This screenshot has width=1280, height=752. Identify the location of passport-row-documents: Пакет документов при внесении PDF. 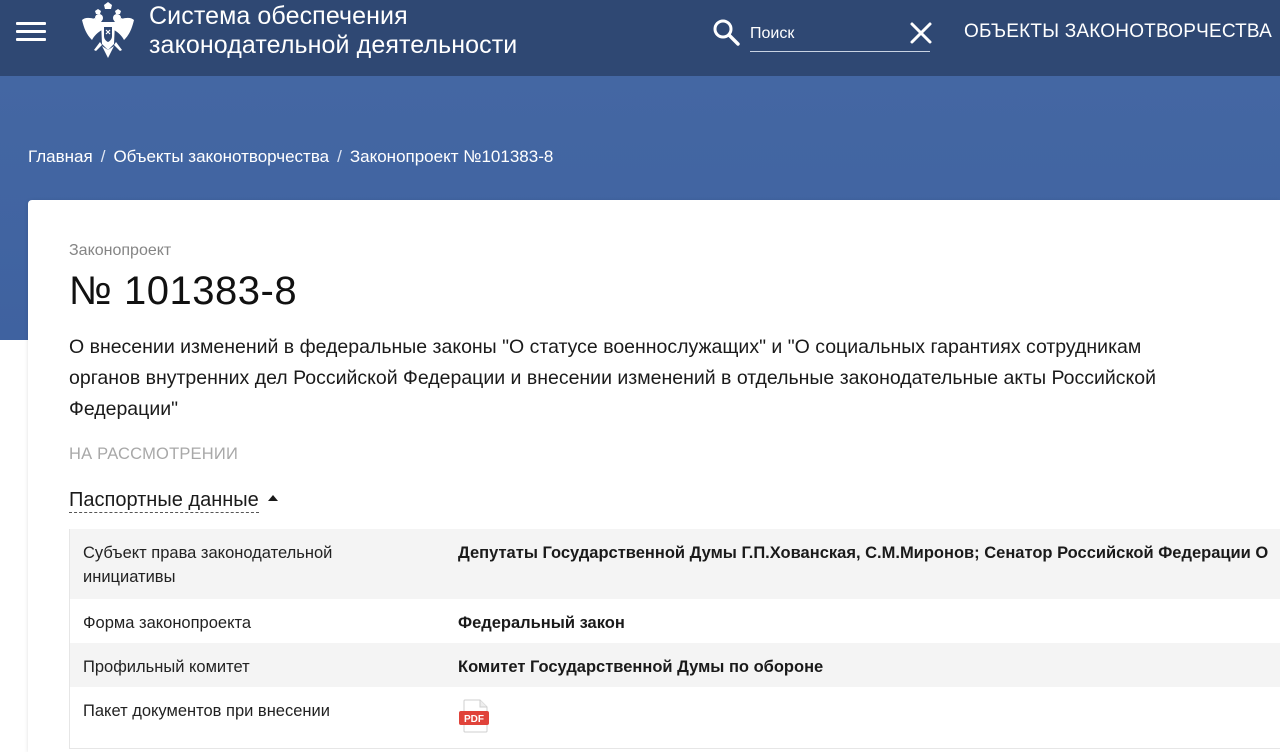
(675, 717).